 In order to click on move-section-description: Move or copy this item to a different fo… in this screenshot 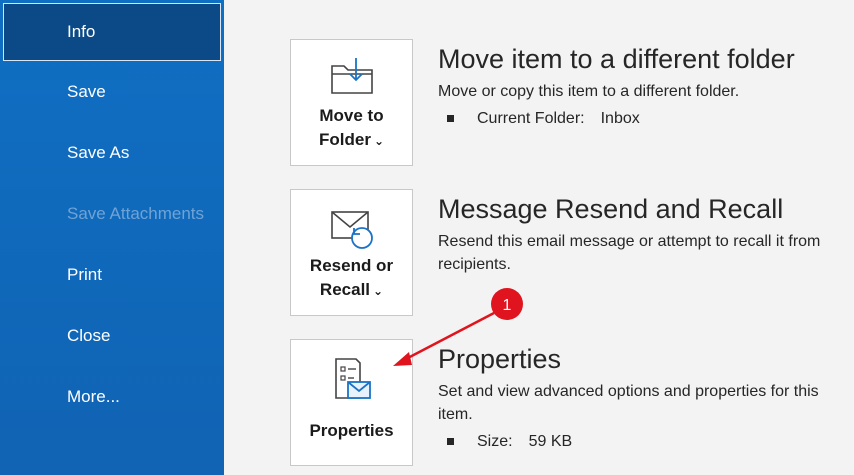, I will do `click(589, 91)`.